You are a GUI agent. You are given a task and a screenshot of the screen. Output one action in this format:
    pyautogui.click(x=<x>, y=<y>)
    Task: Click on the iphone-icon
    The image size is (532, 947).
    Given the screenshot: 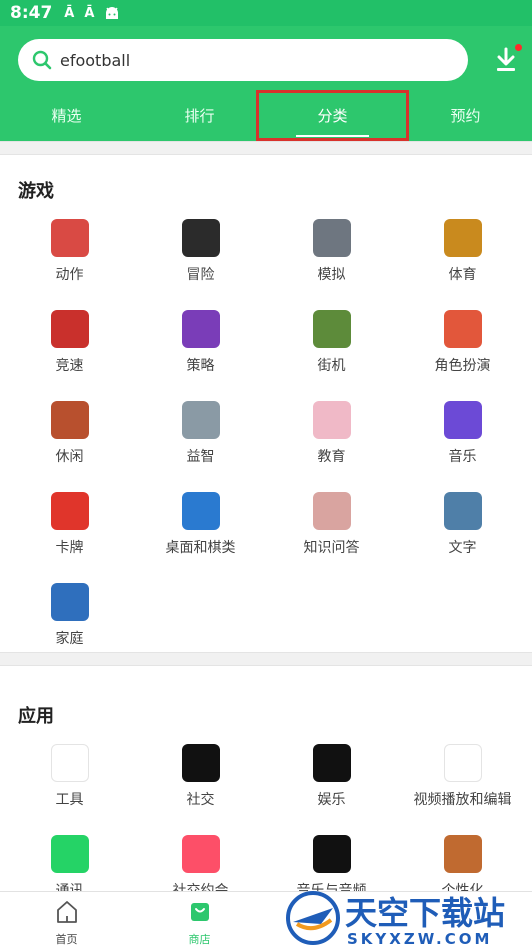 What is the action you would take?
    pyautogui.click(x=462, y=854)
    